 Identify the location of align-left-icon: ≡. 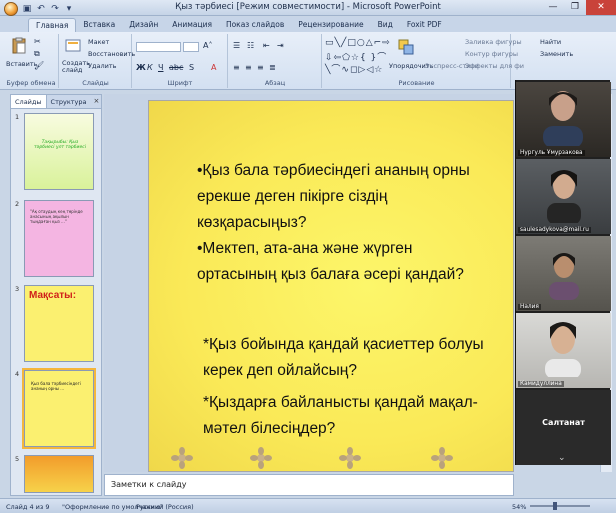
(236, 67).